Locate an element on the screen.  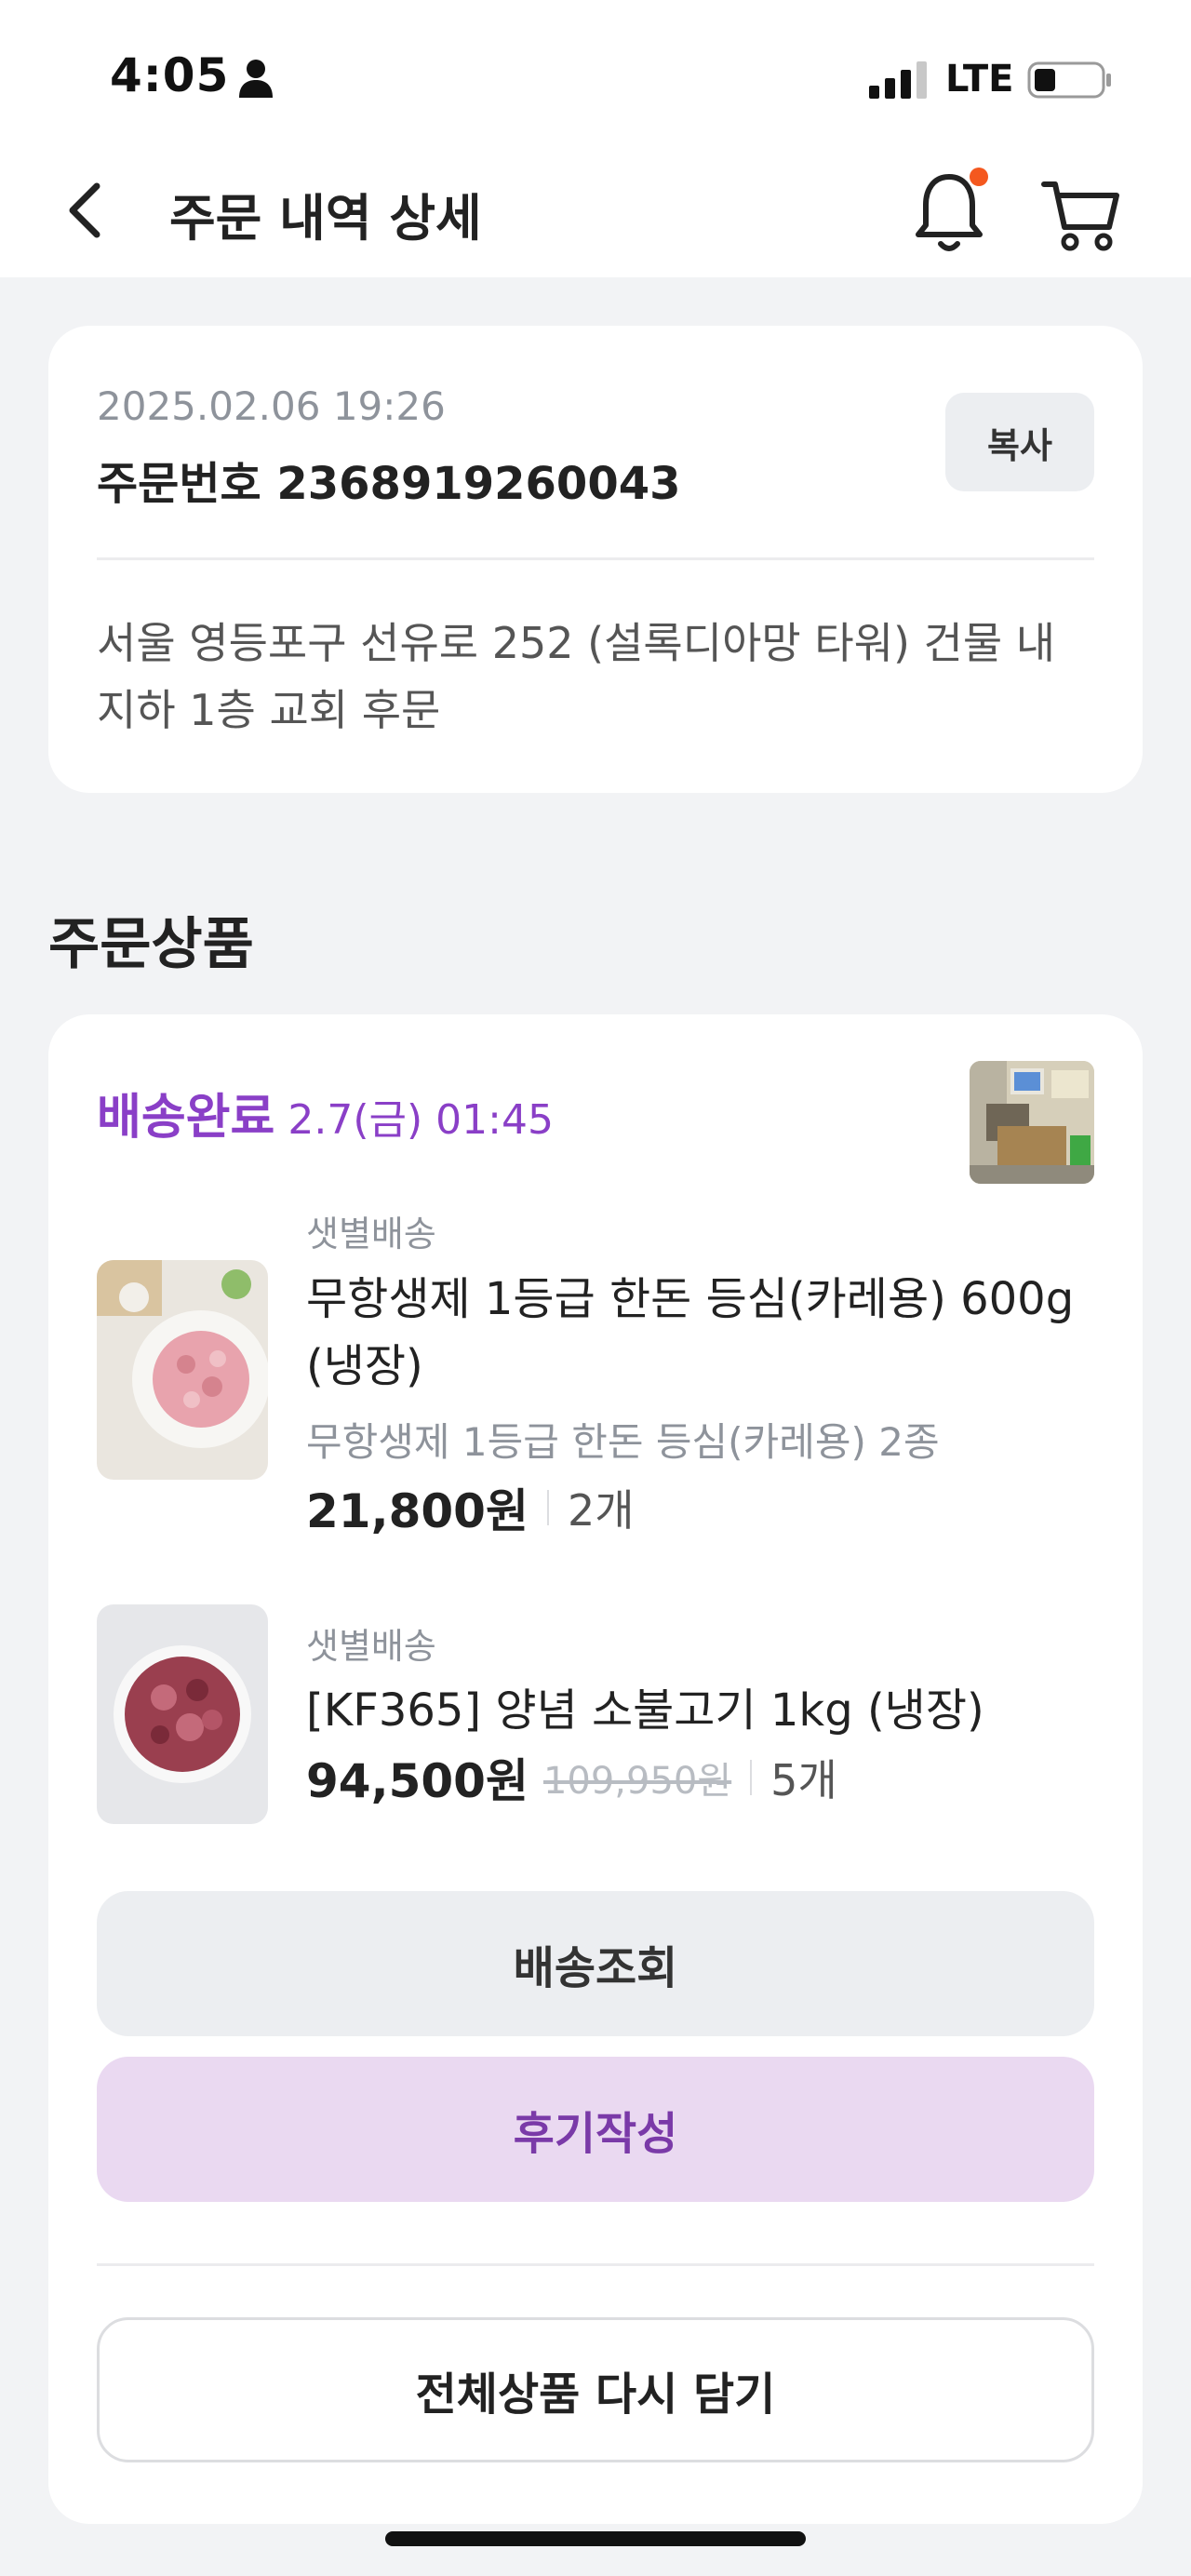
delivery-status: 배송완료 is located at coordinates (186, 1118).